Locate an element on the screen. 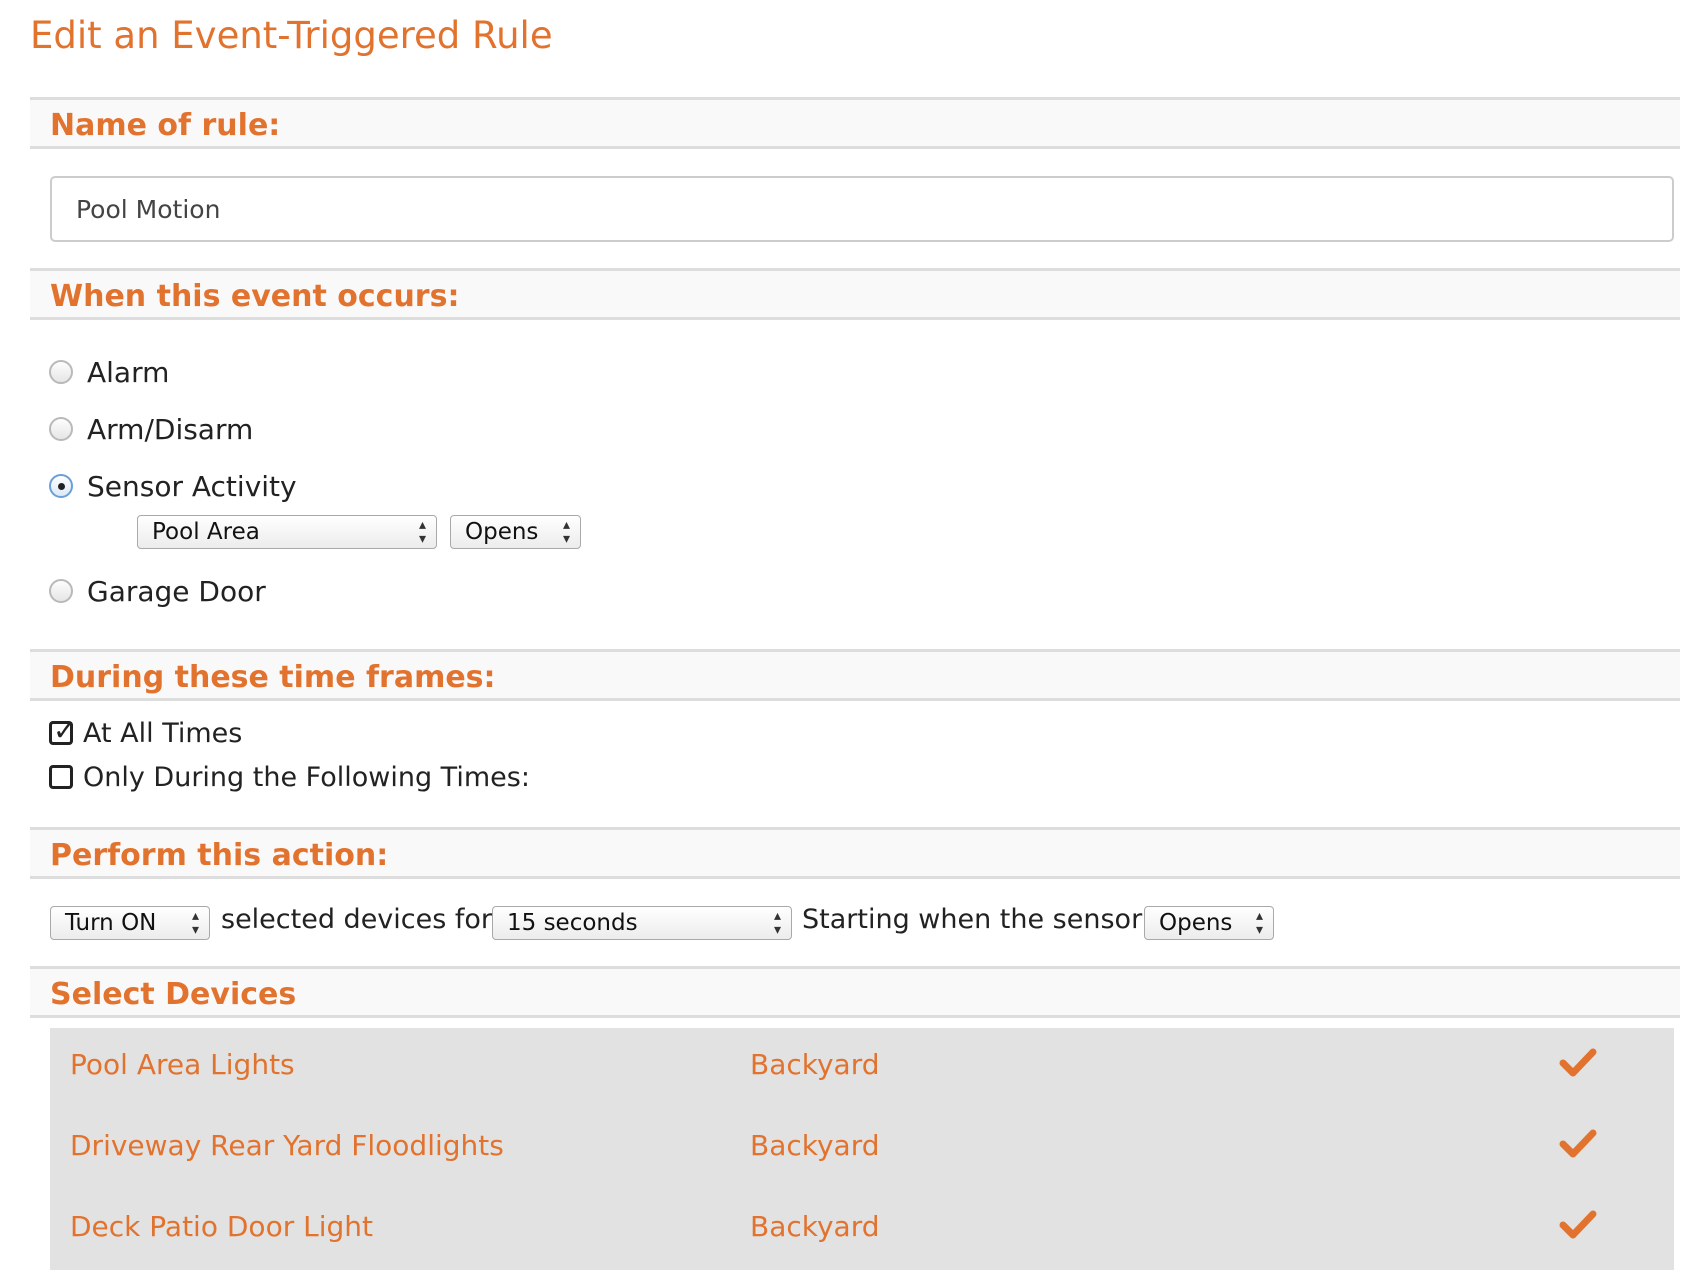  section-event: When this event occurs: is located at coordinates (855, 294).